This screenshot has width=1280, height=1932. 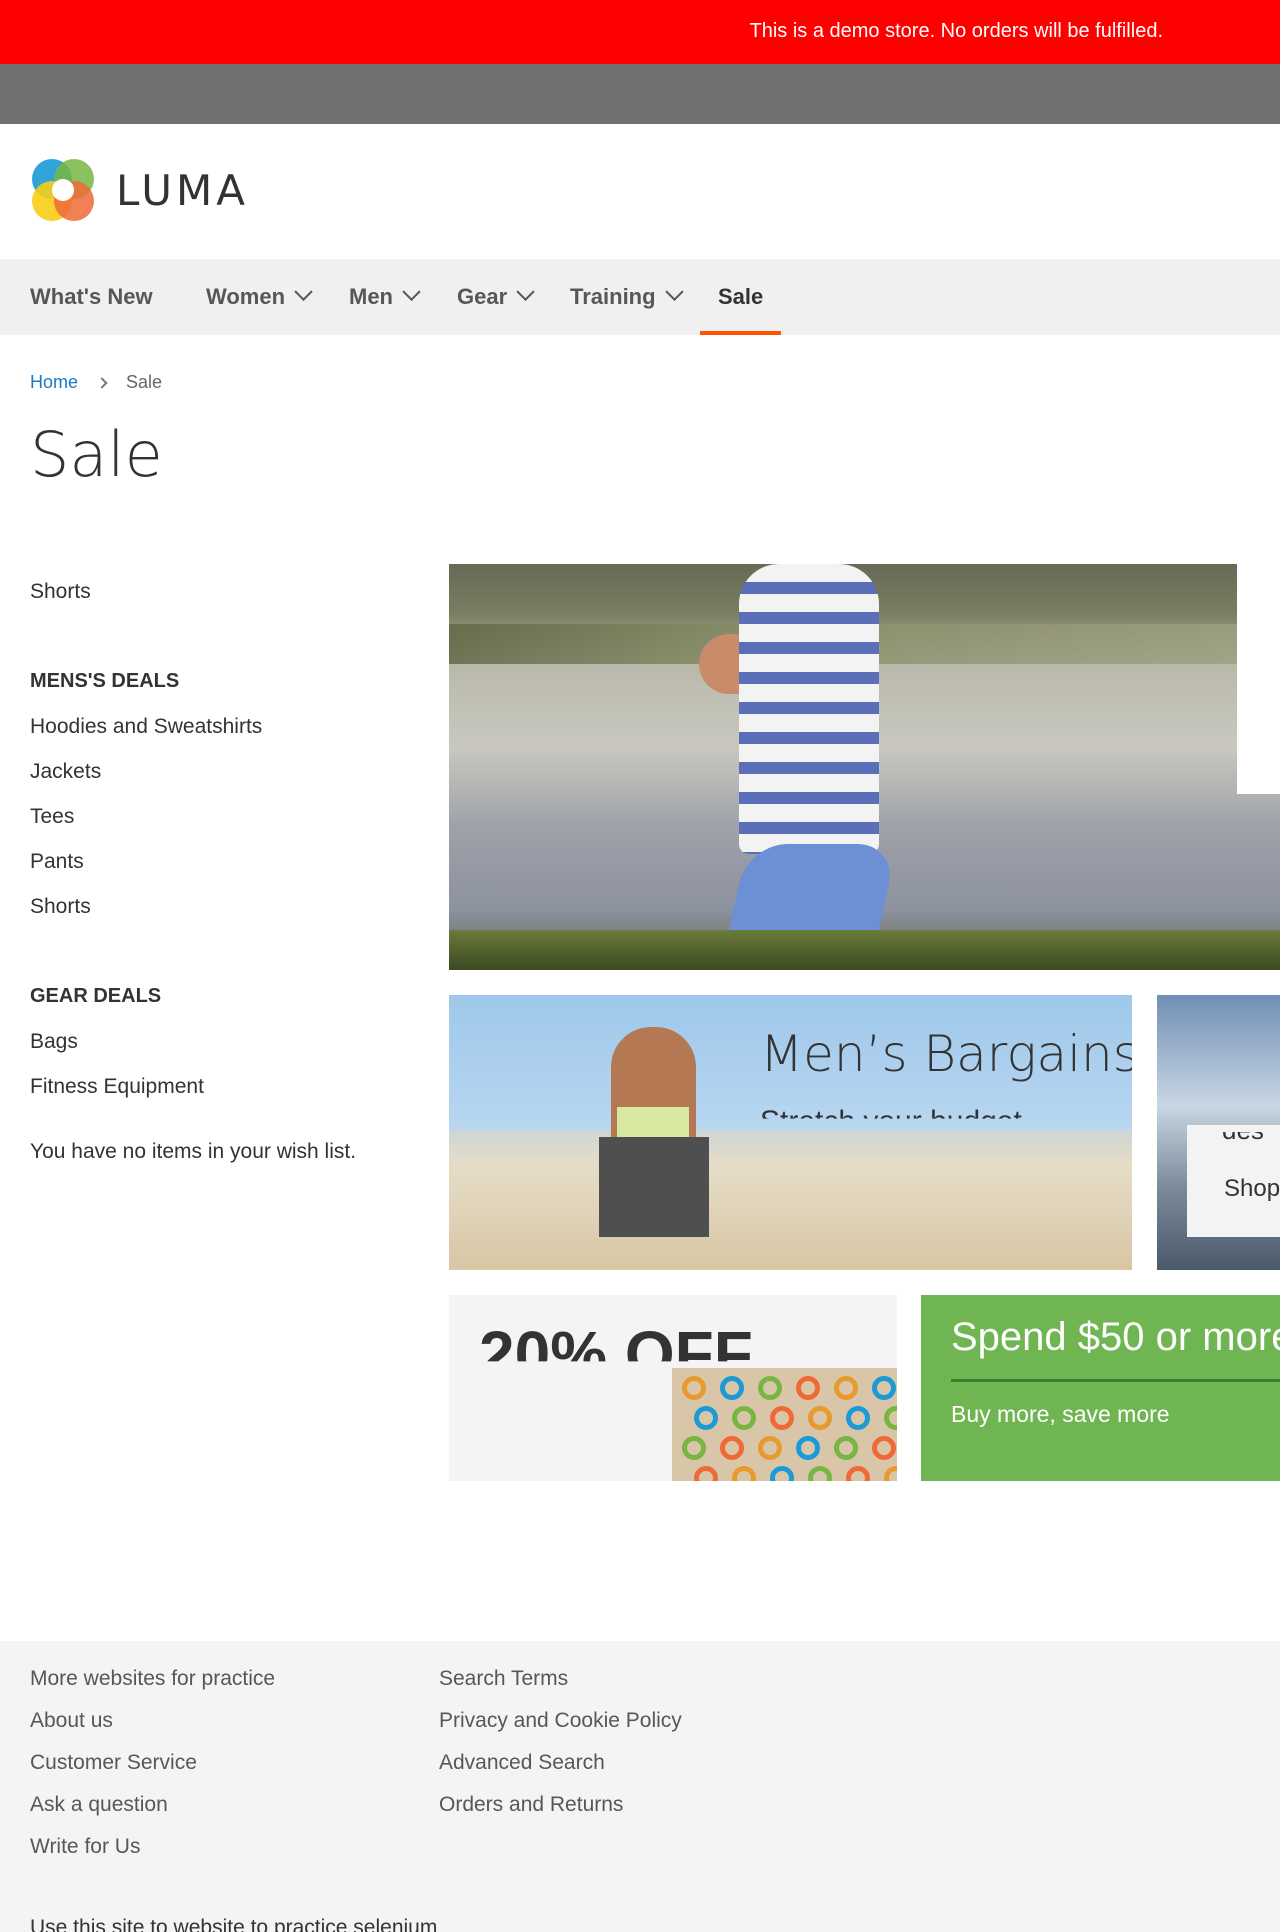 I want to click on footer-link-orders-returns: Orders and Returns, so click(x=531, y=1805).